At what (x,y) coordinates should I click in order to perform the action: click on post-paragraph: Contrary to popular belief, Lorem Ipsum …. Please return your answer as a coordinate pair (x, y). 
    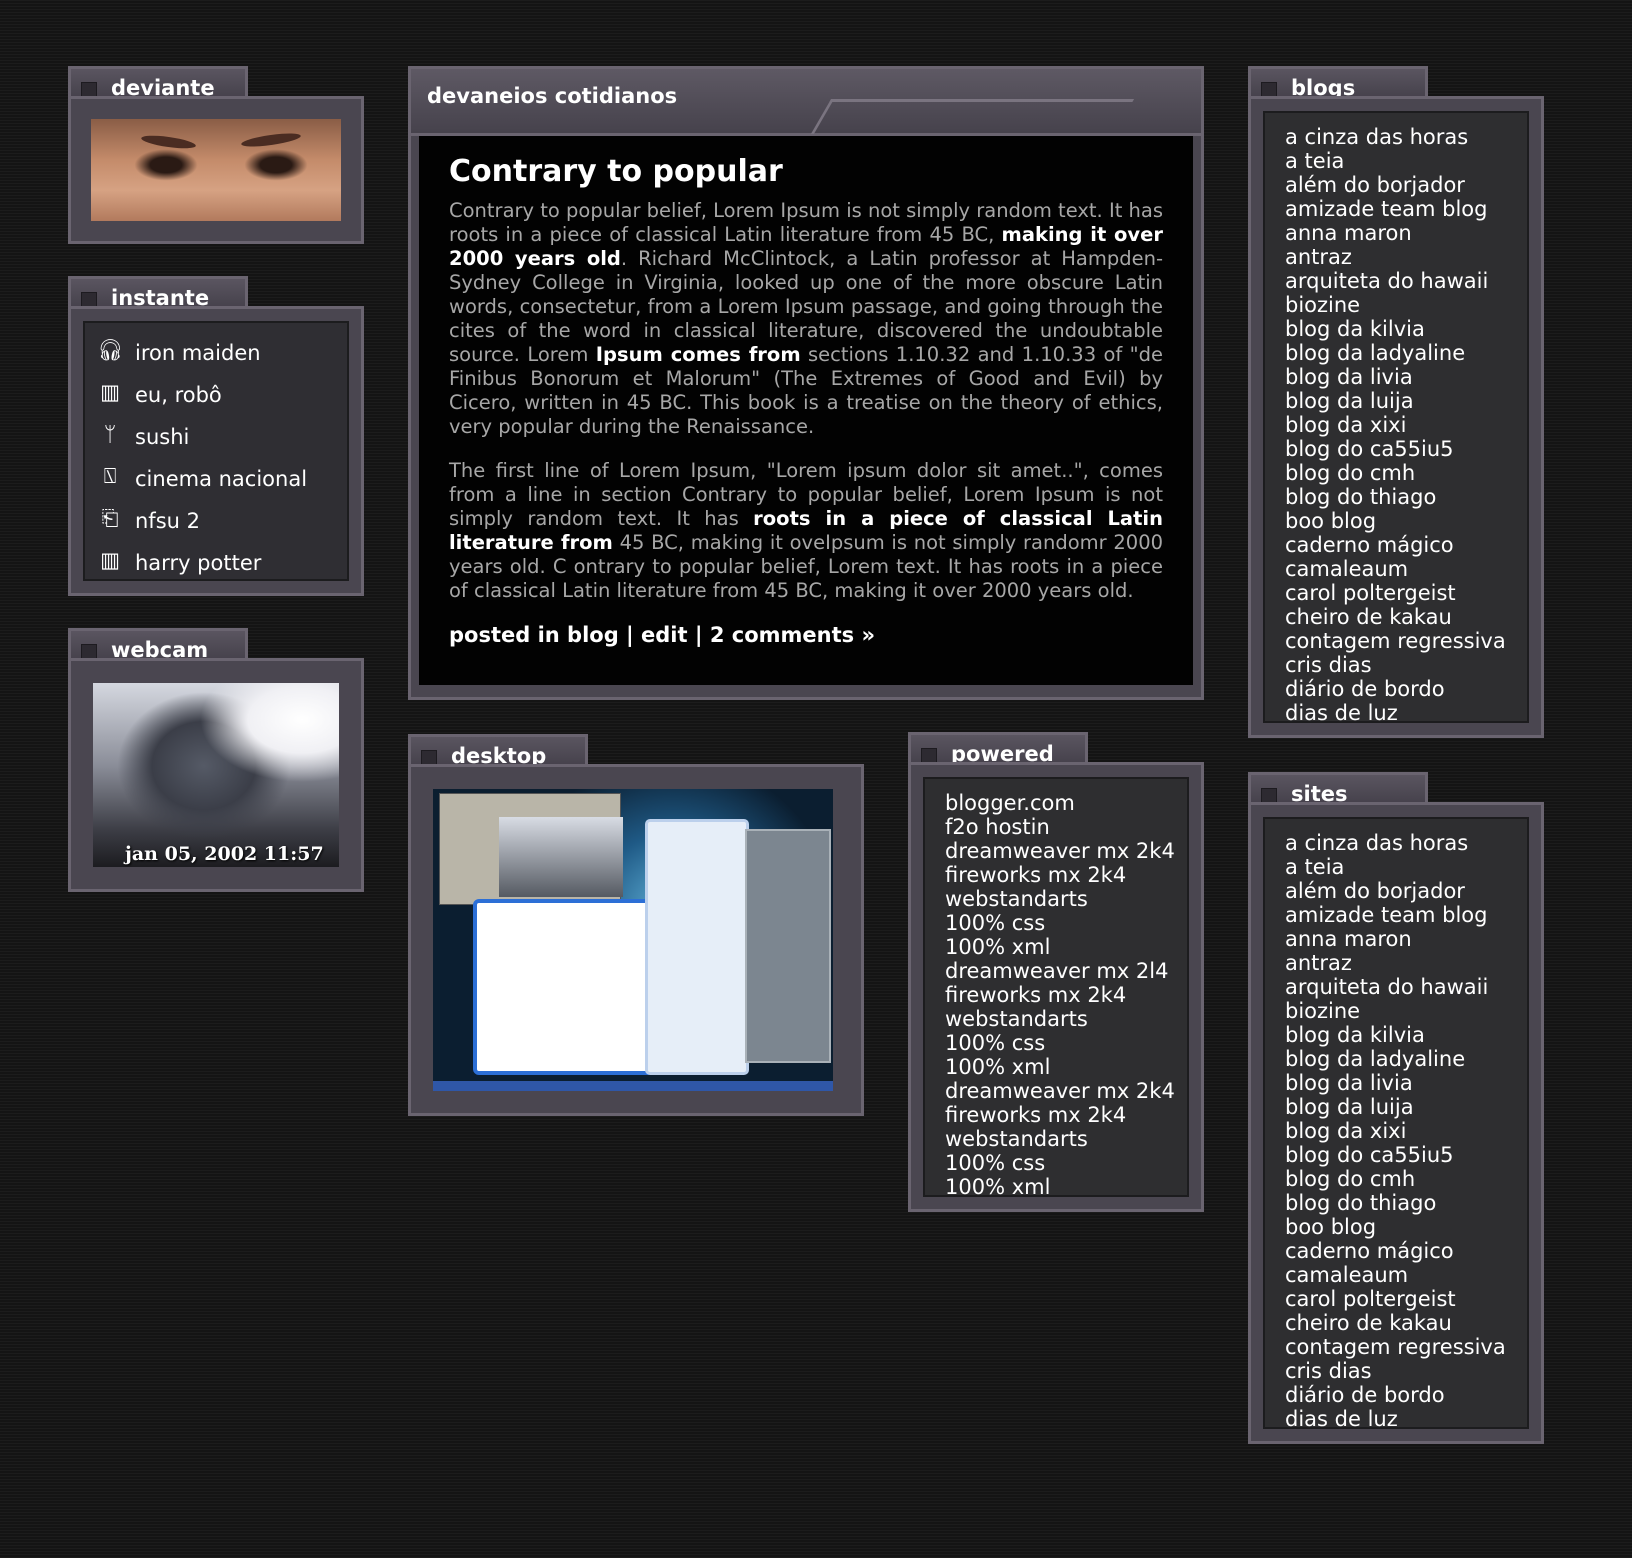
    Looking at the image, I should click on (806, 318).